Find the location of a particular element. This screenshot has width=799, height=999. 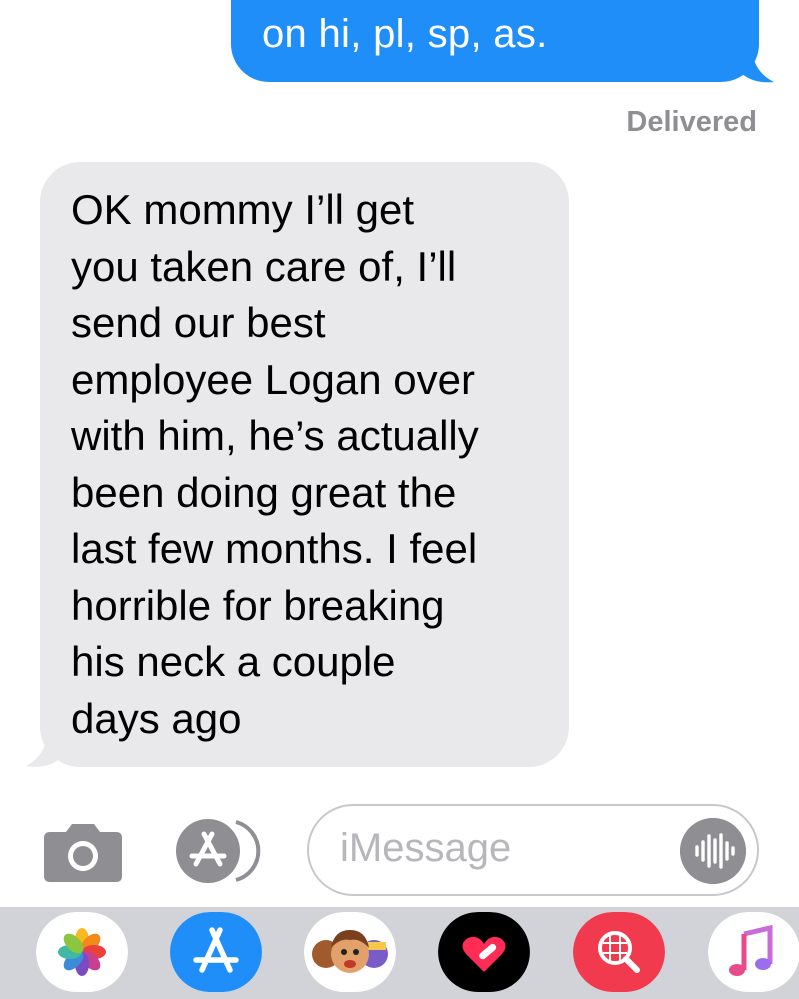

message-line: OK mommy I’ll get is located at coordinates (243, 209).